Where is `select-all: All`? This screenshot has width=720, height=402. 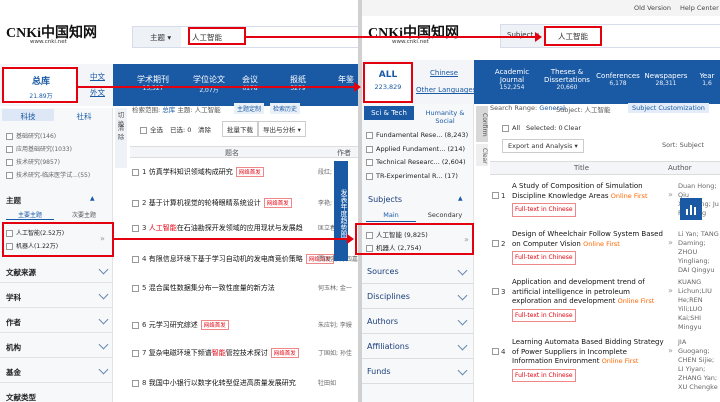 select-all: All is located at coordinates (511, 128).